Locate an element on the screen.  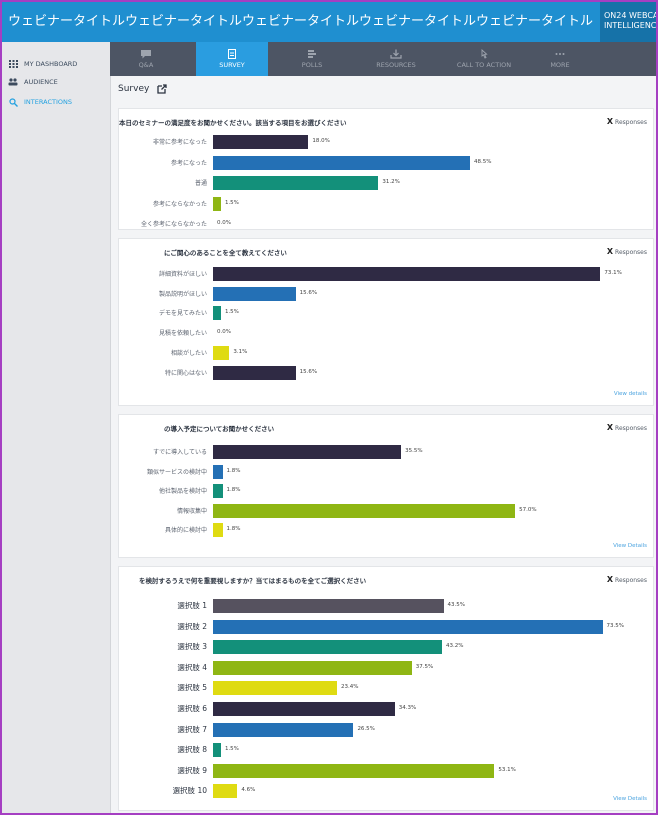
response-row: 選択肢 2 73.5% is located at coordinates (387, 627).